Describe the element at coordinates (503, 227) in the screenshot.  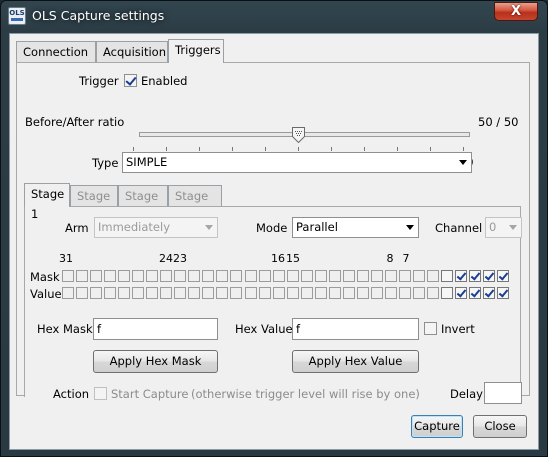
I see `channel-select: 0` at that location.